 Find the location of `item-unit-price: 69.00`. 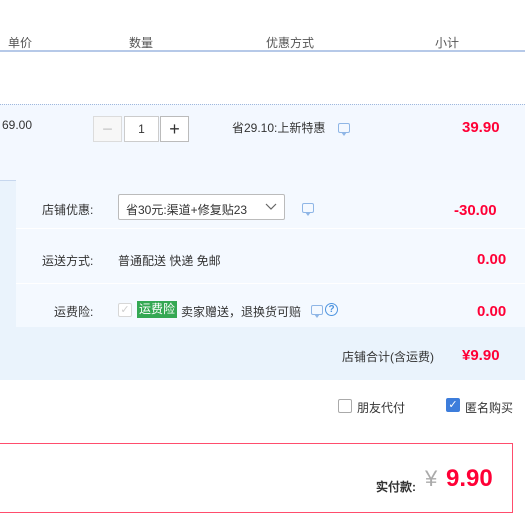

item-unit-price: 69.00 is located at coordinates (17, 125).